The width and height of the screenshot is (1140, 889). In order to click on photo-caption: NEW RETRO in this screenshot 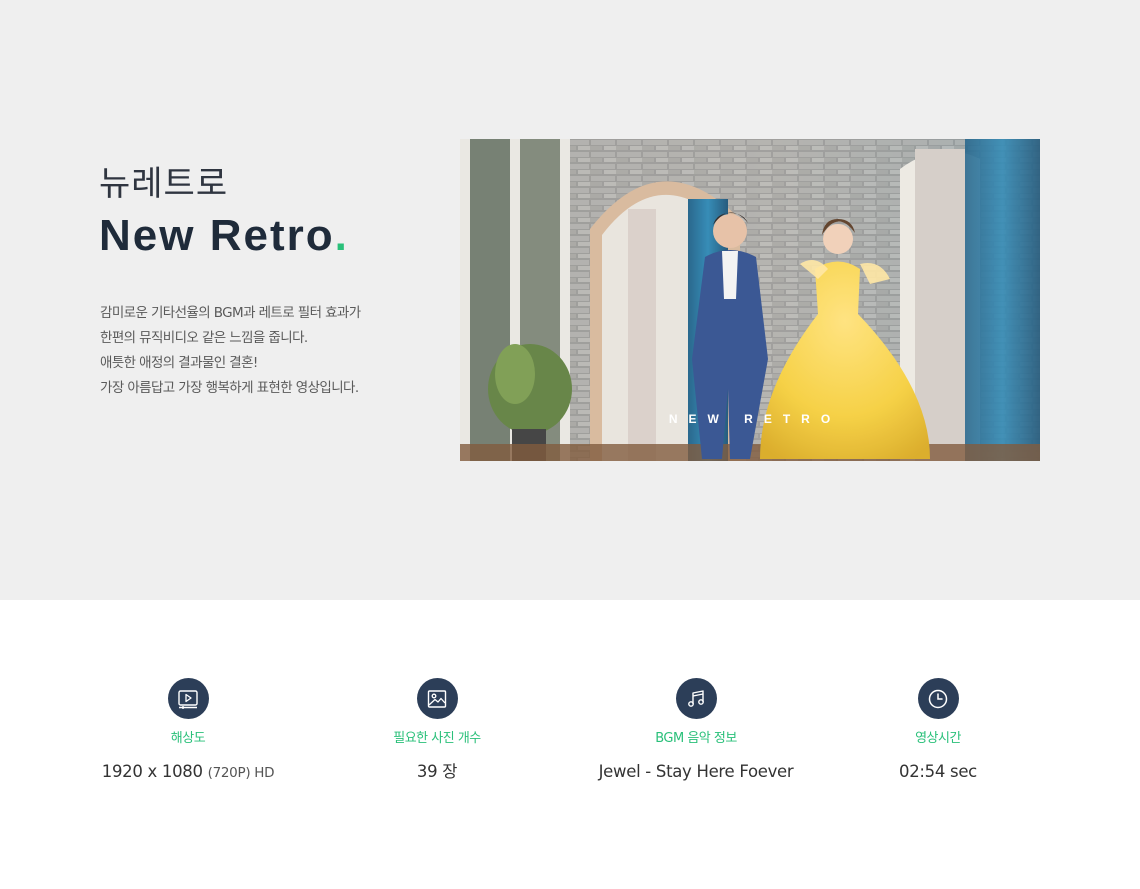, I will do `click(755, 419)`.